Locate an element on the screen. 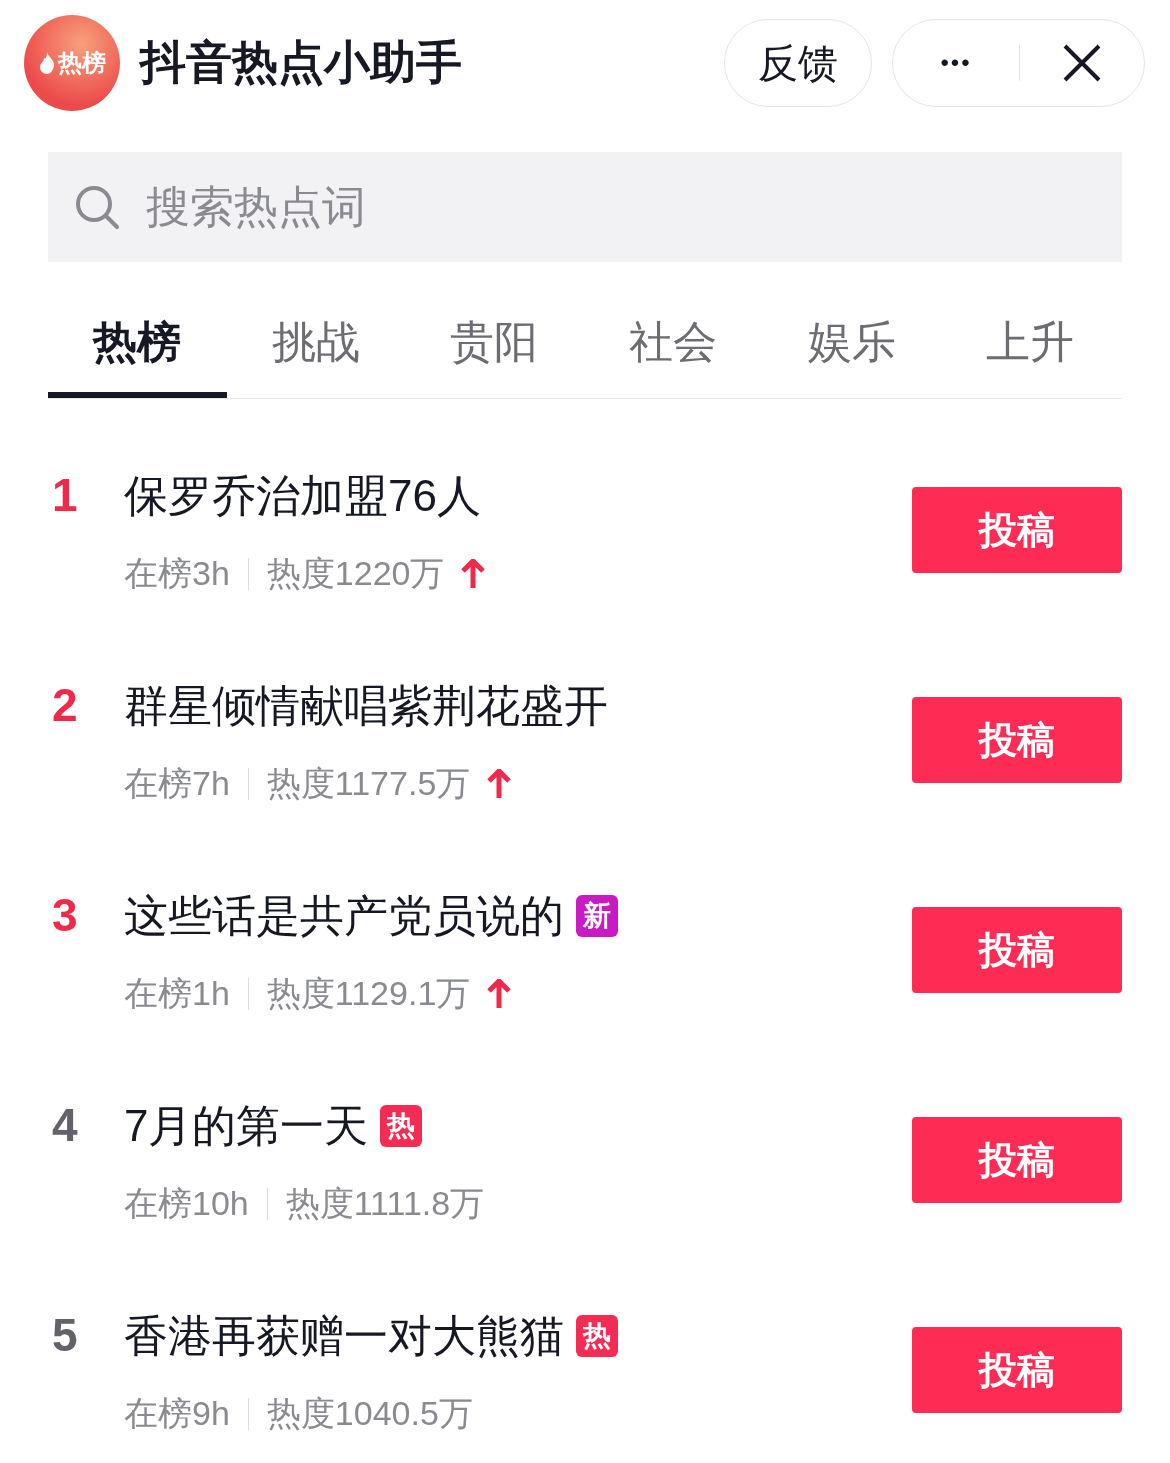 The width and height of the screenshot is (1170, 1463). topic-title: 香港再获赠一对大熊猫 is located at coordinates (344, 1335).